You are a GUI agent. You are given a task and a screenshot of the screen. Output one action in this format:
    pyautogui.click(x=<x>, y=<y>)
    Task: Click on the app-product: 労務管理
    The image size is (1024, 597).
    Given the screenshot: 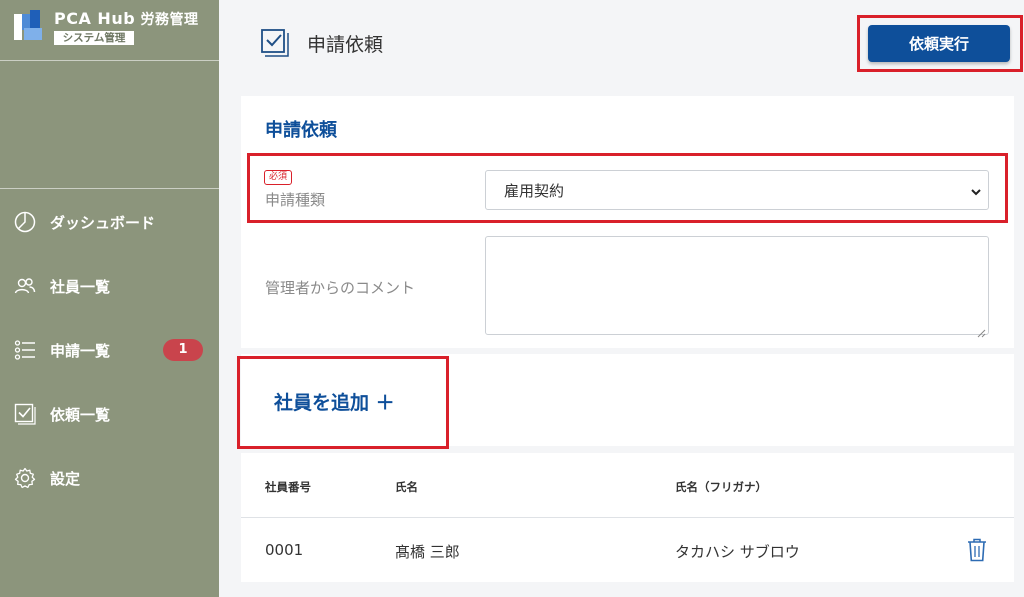 What is the action you would take?
    pyautogui.click(x=169, y=20)
    